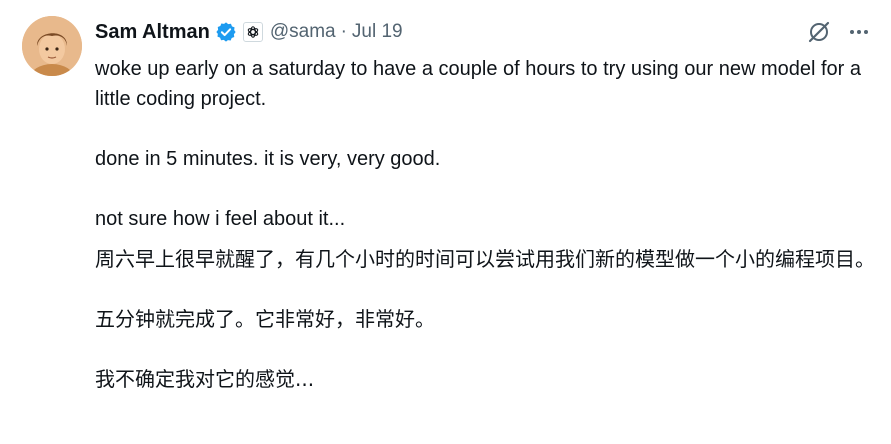 This screenshot has height=444, width=891. I want to click on verified-badge-icon, so click(226, 32).